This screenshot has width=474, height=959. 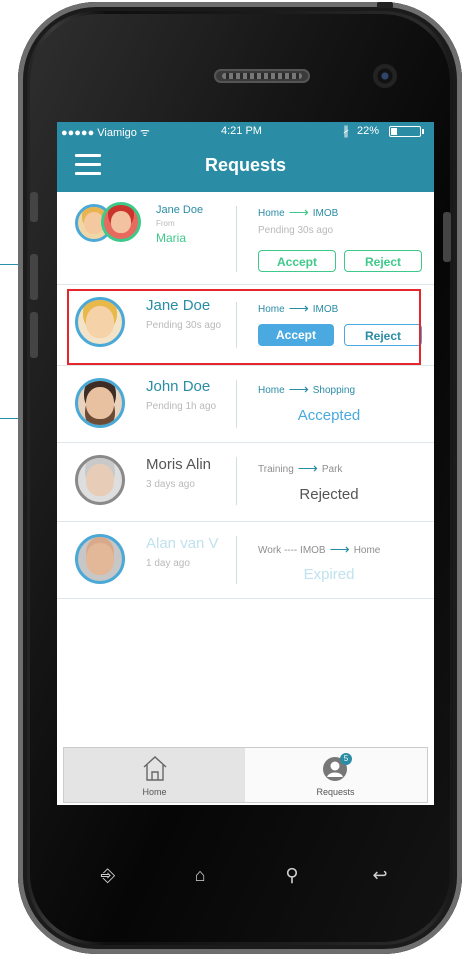 I want to click on requester-name: Alan van V, so click(x=182, y=543).